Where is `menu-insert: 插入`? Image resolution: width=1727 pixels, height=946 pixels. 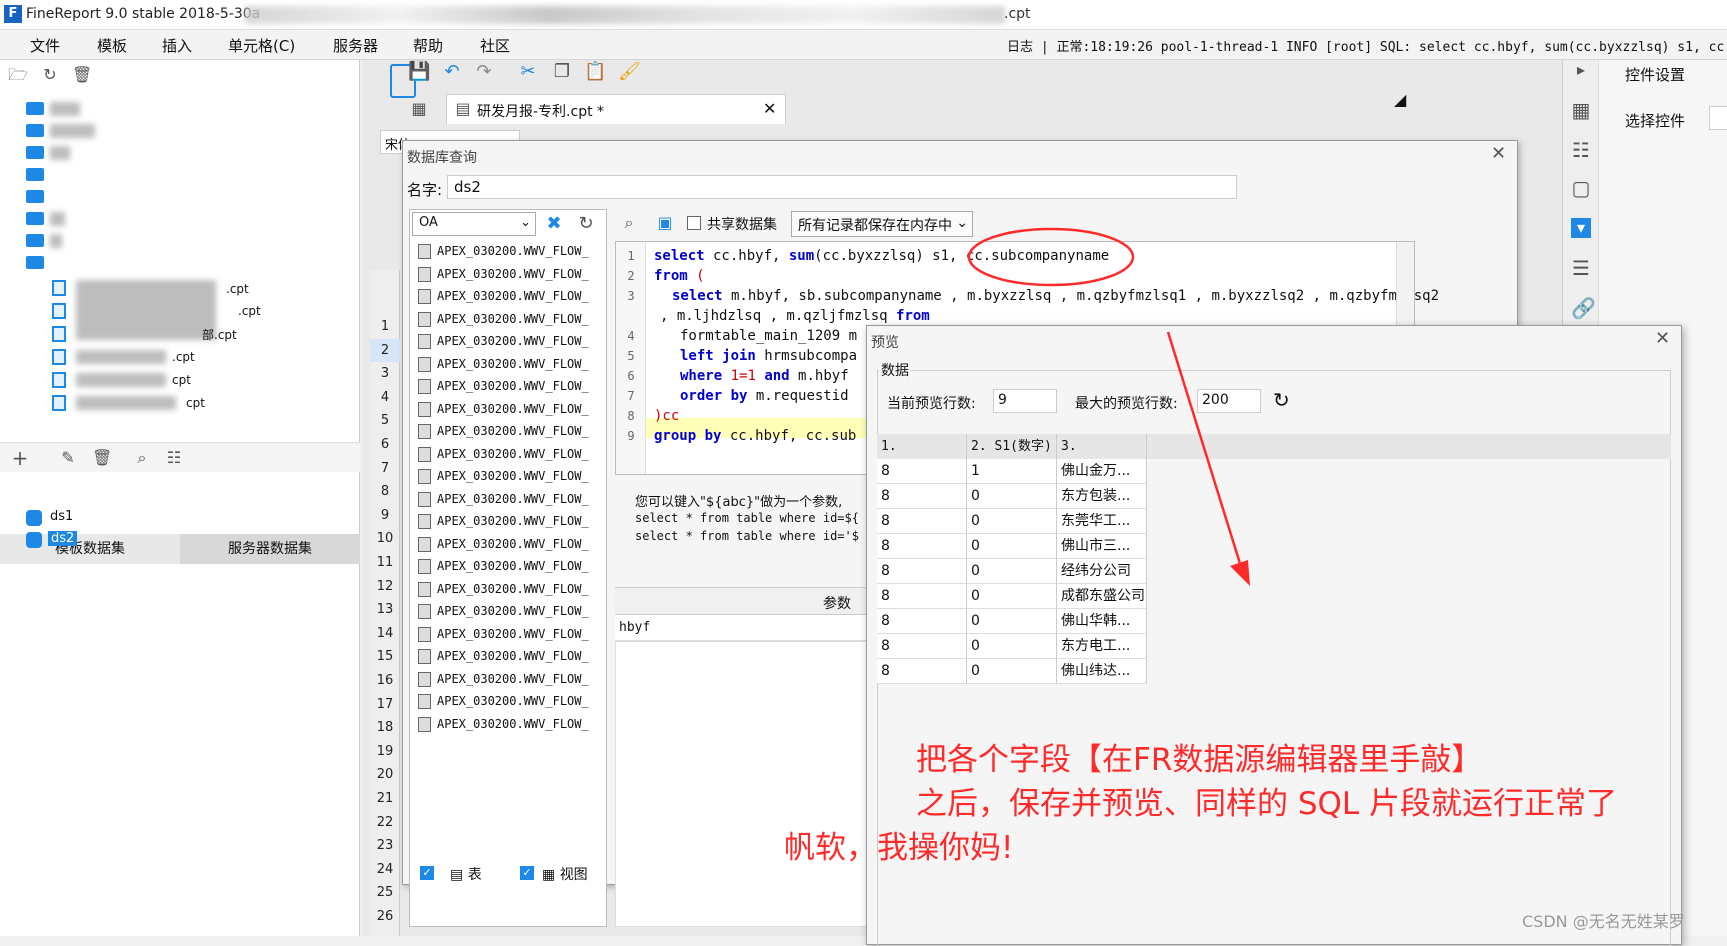 menu-insert: 插入 is located at coordinates (177, 45).